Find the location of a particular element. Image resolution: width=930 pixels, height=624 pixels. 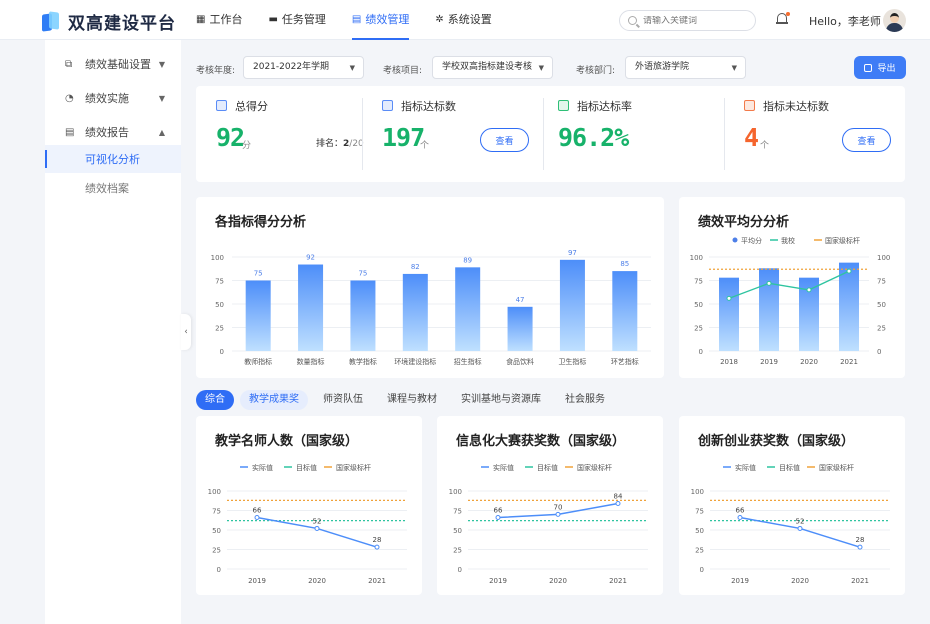

chart-icon: ▤ is located at coordinates (356, 19).